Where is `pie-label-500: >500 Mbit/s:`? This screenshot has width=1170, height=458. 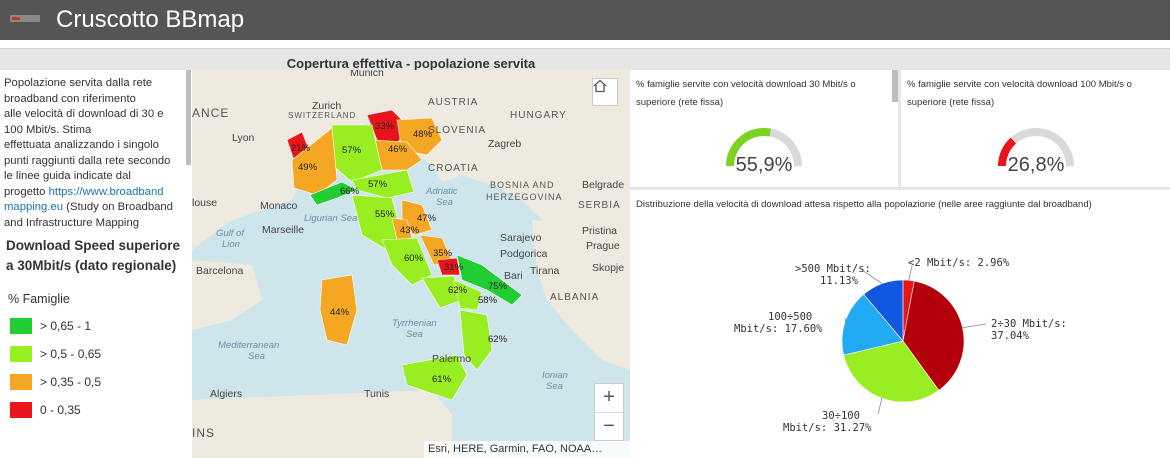
pie-label-500: >500 Mbit/s: is located at coordinates (833, 269).